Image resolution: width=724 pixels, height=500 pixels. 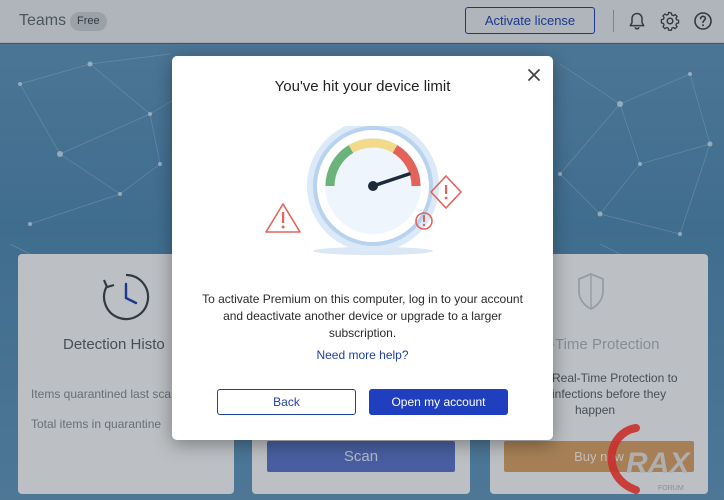 What do you see at coordinates (286, 402) in the screenshot?
I see `back-button: Back` at bounding box center [286, 402].